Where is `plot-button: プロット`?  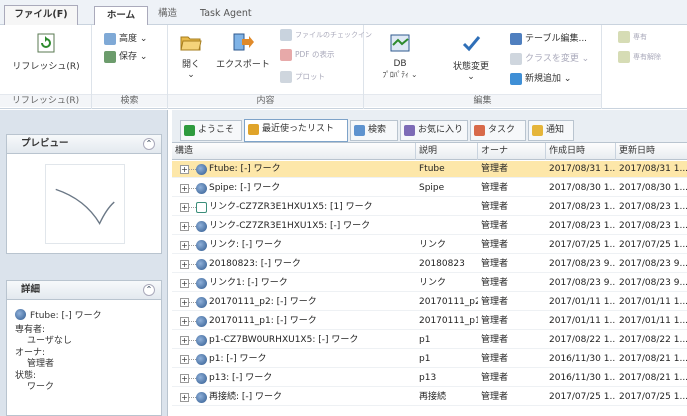 plot-button: プロット is located at coordinates (302, 77).